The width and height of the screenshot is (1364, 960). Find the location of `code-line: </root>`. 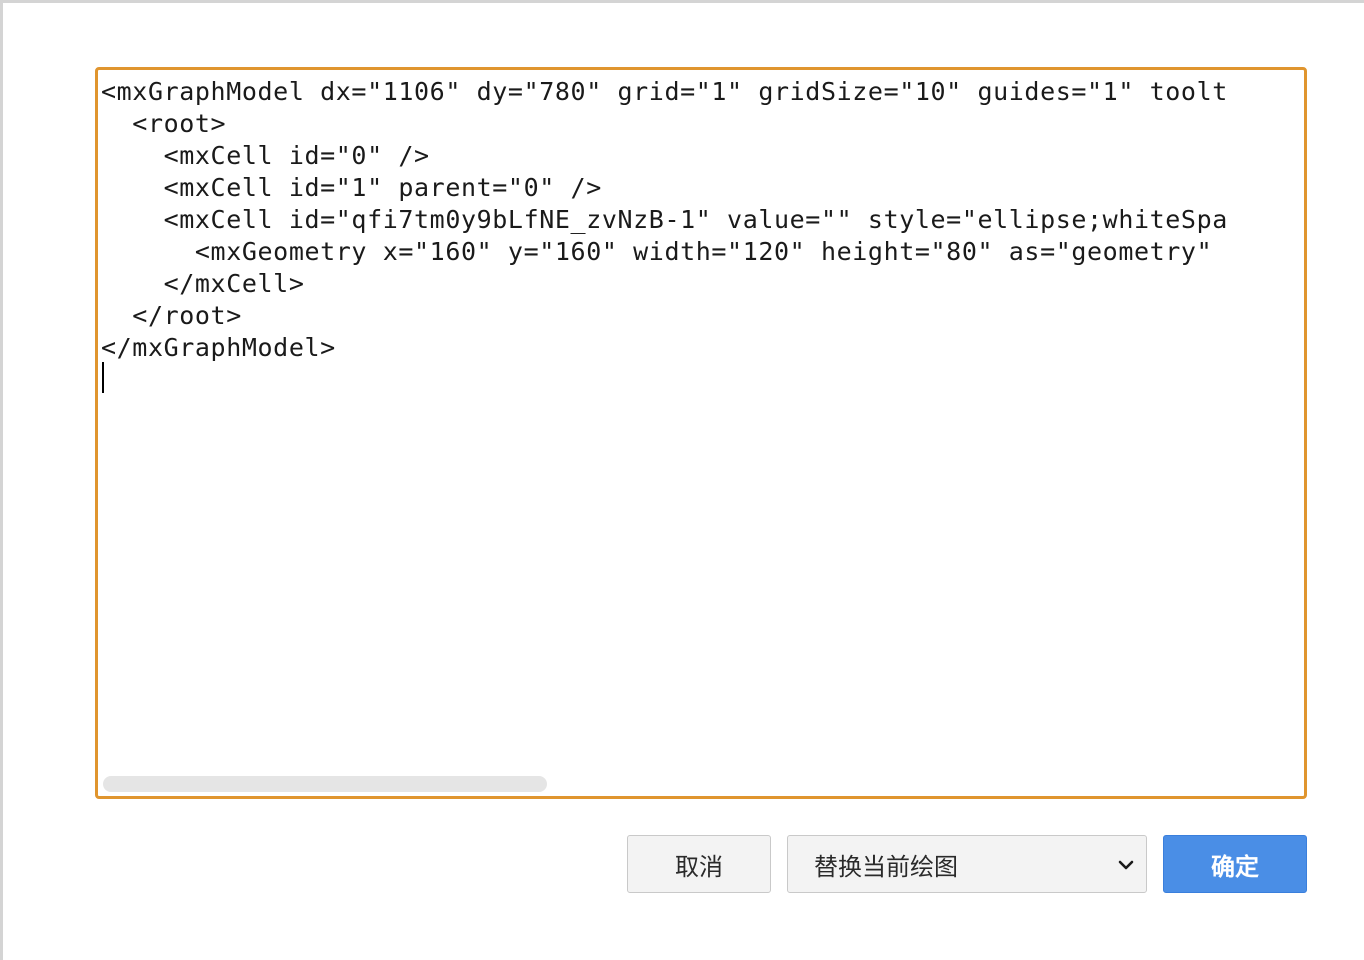

code-line: </root> is located at coordinates (171, 315).